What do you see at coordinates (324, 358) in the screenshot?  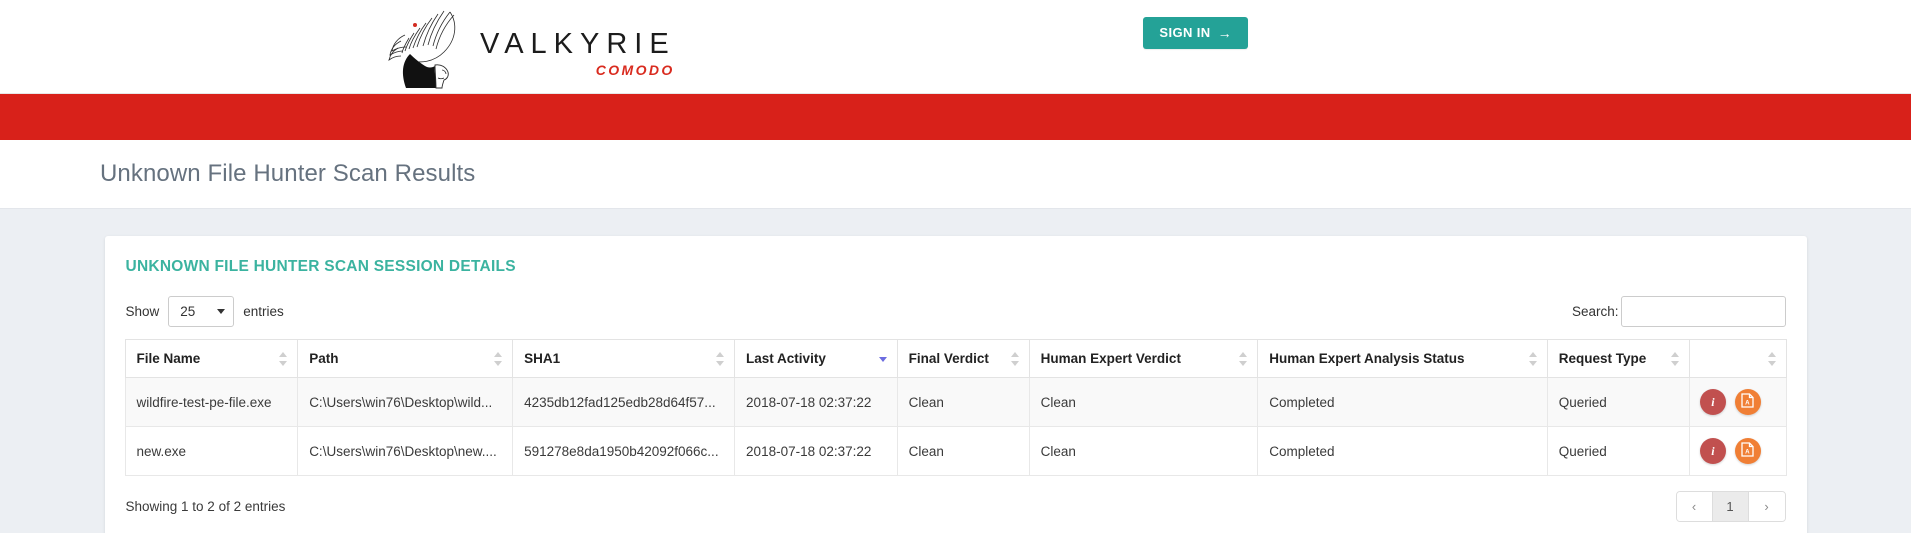 I see `column-label: Path` at bounding box center [324, 358].